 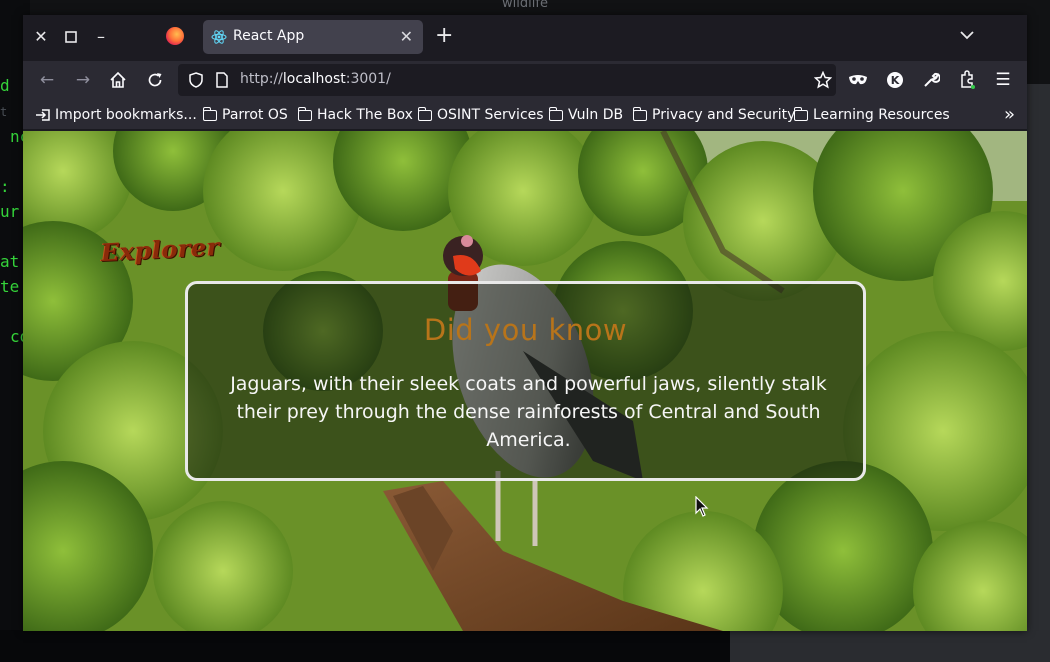 I want to click on bookmark-parrot-os: Parrot OS, so click(x=245, y=115).